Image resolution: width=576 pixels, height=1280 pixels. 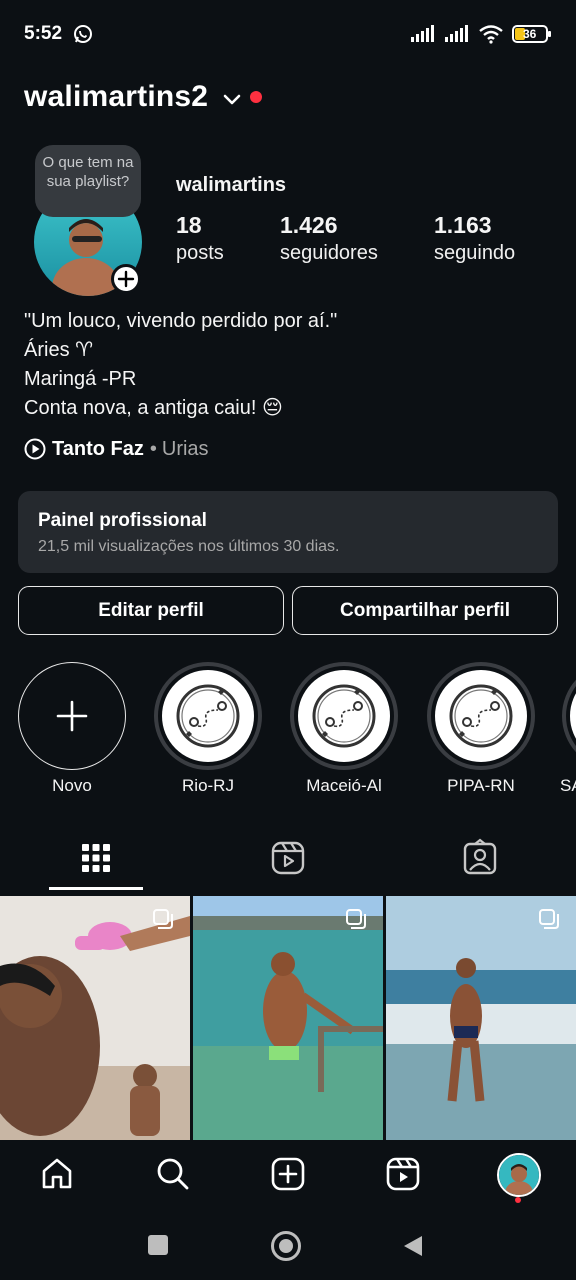 What do you see at coordinates (463, 225) in the screenshot?
I see `stat-value: 1.163` at bounding box center [463, 225].